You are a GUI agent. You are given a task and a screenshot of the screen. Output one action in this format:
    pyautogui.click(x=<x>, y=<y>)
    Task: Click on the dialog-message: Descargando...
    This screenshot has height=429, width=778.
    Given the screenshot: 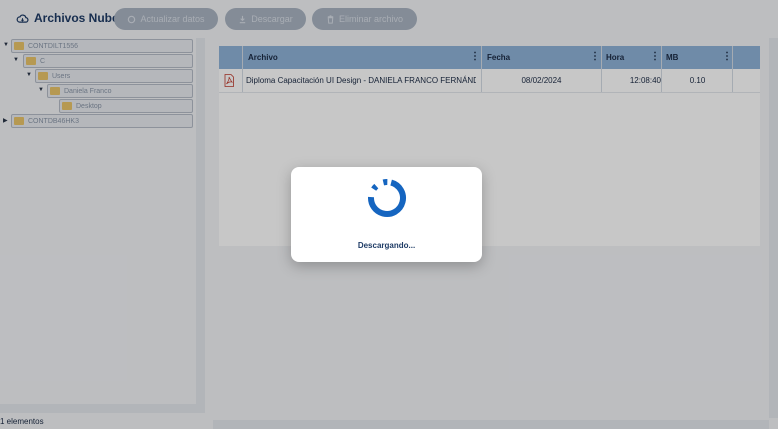 What is the action you would take?
    pyautogui.click(x=386, y=245)
    